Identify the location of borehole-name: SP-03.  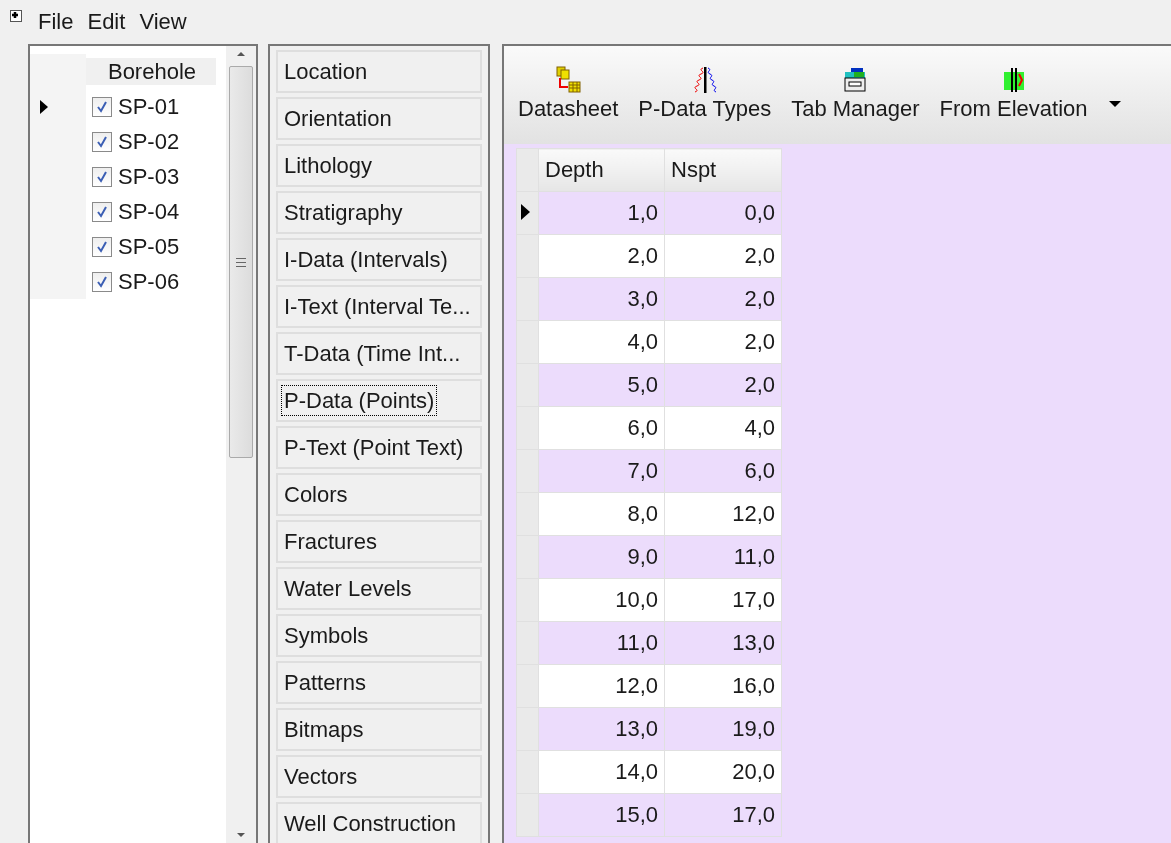
(149, 176).